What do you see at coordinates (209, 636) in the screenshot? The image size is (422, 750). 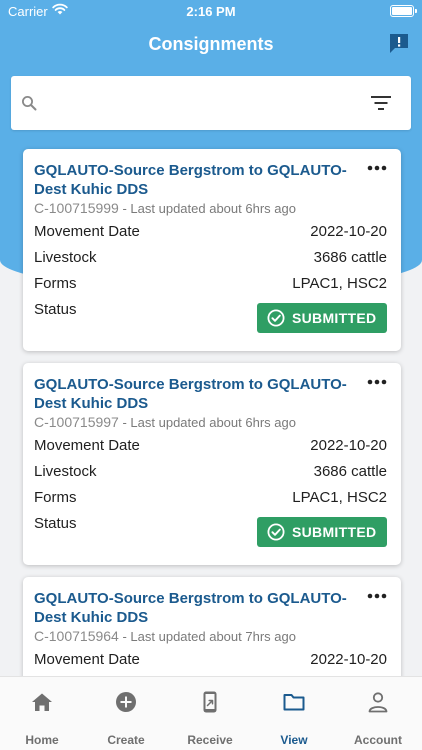 I see `last-updated: - Last updated about 7hrs ago` at bounding box center [209, 636].